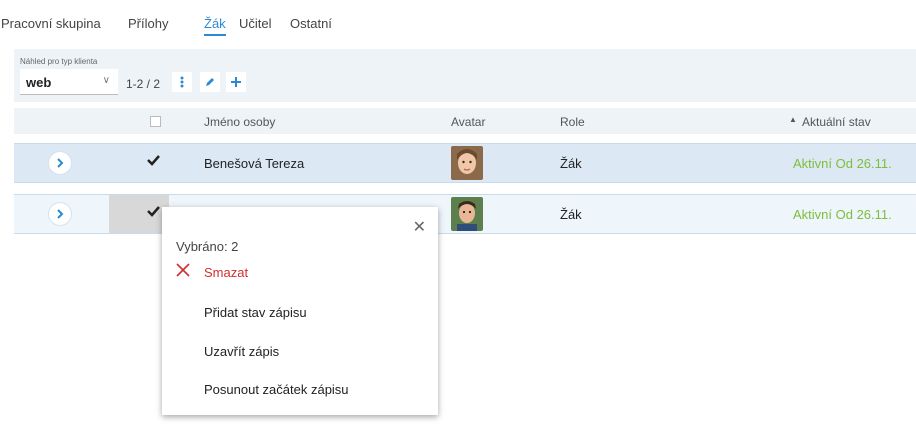 This screenshot has height=435, width=916. I want to click on close-enrollment-action: Uzavřít zápis, so click(241, 351).